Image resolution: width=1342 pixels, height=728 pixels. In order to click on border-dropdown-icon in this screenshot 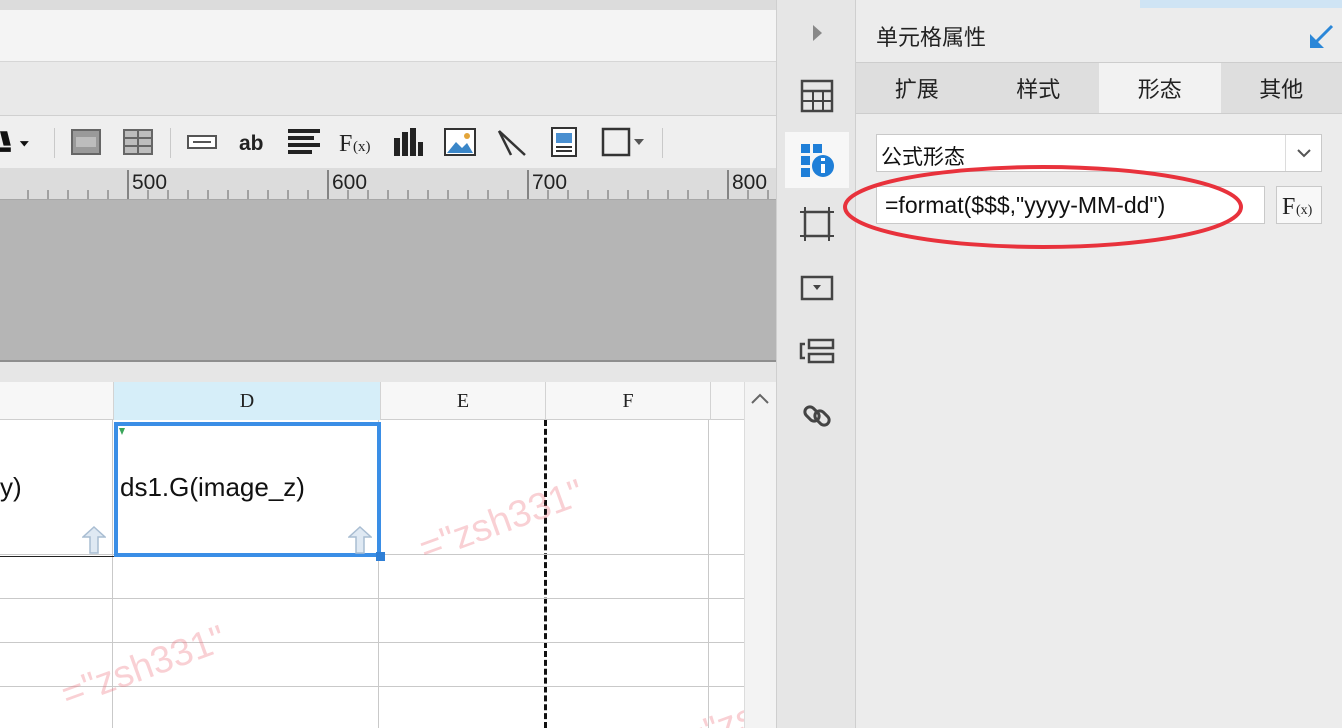, I will do `click(624, 142)`.